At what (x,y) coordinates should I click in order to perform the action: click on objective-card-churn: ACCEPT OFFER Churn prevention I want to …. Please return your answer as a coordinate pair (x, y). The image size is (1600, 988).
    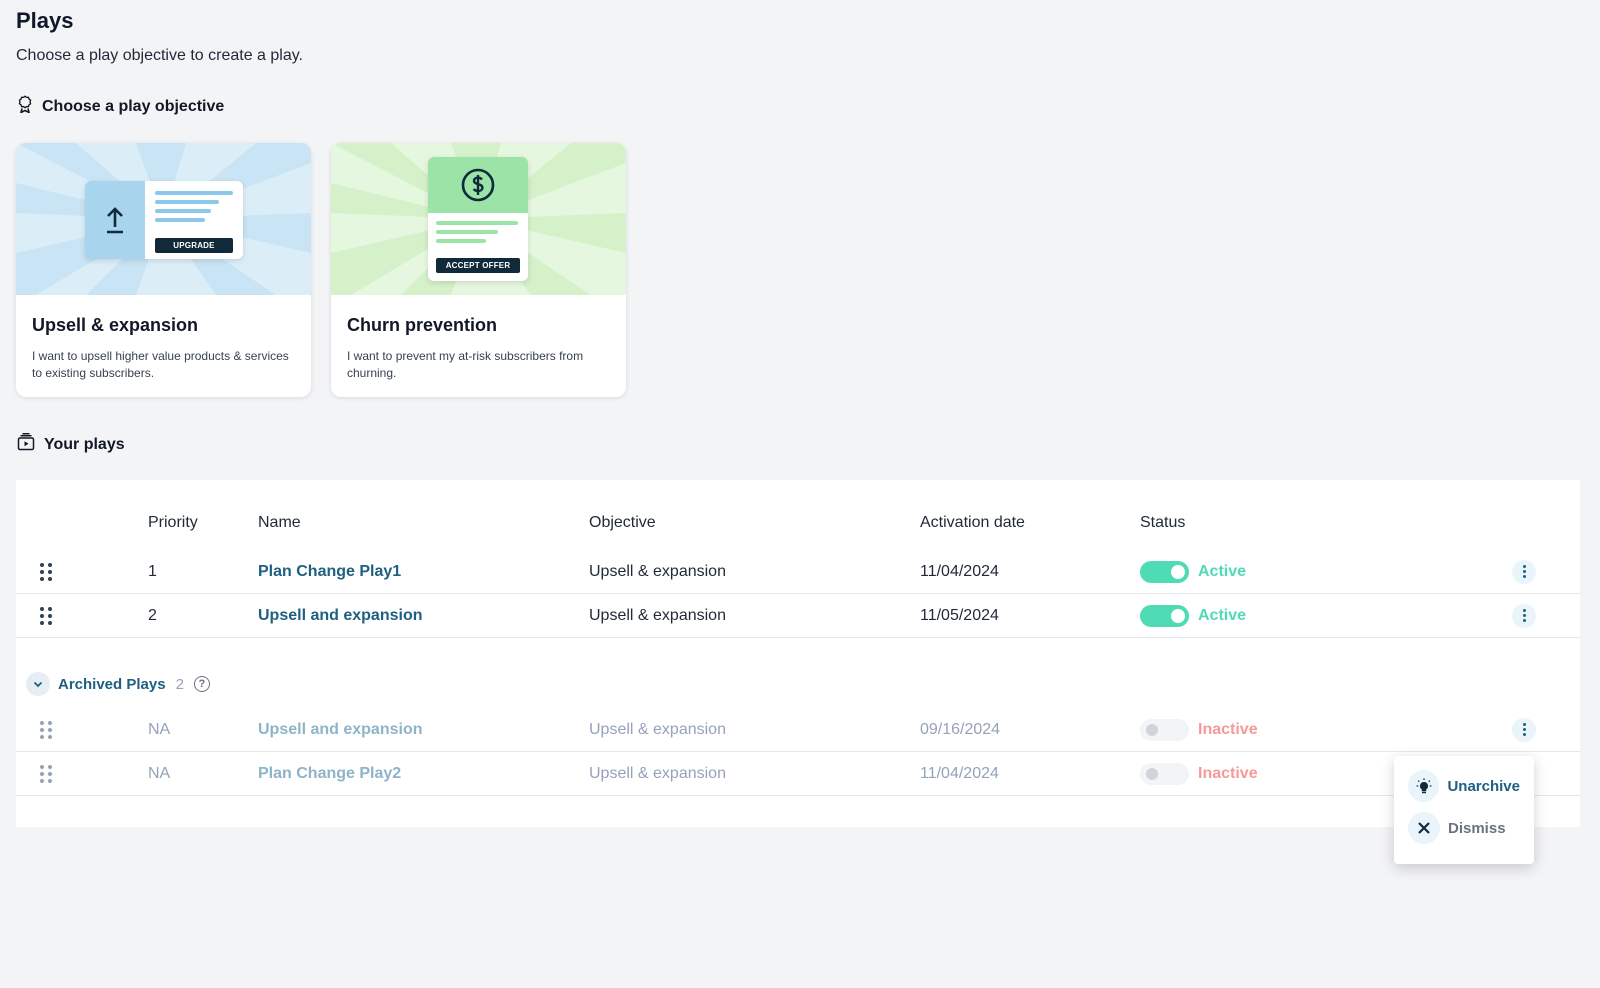
    Looking at the image, I should click on (478, 270).